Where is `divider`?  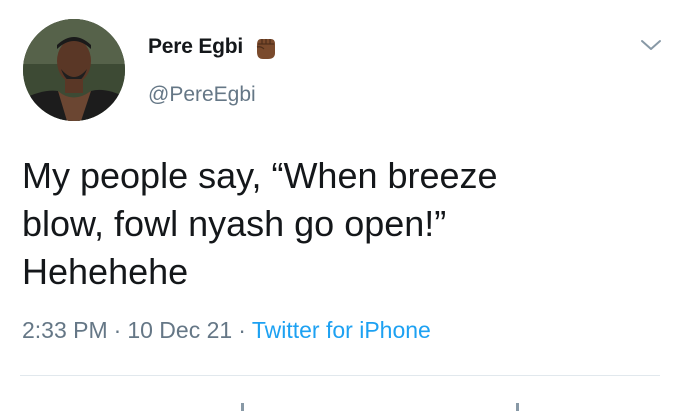 divider is located at coordinates (340, 375).